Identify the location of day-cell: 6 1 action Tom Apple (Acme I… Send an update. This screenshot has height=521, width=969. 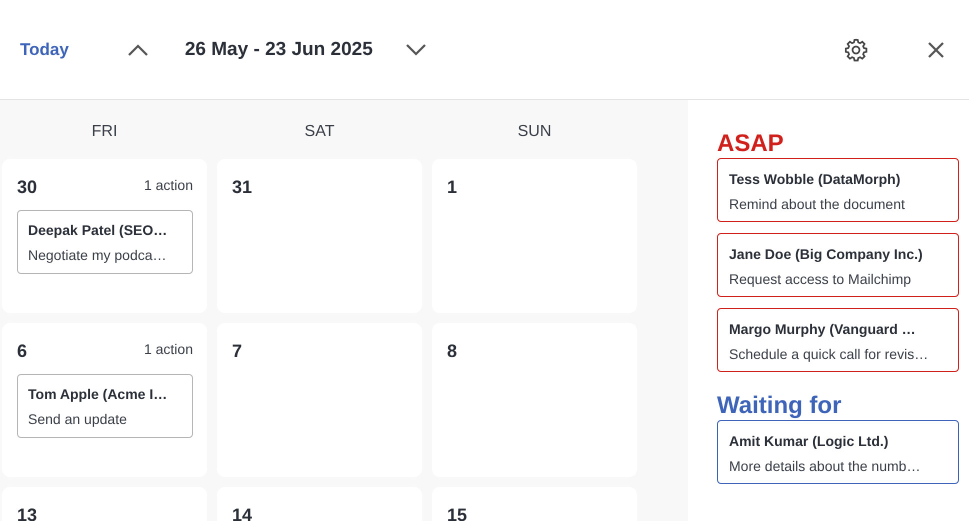
(104, 400).